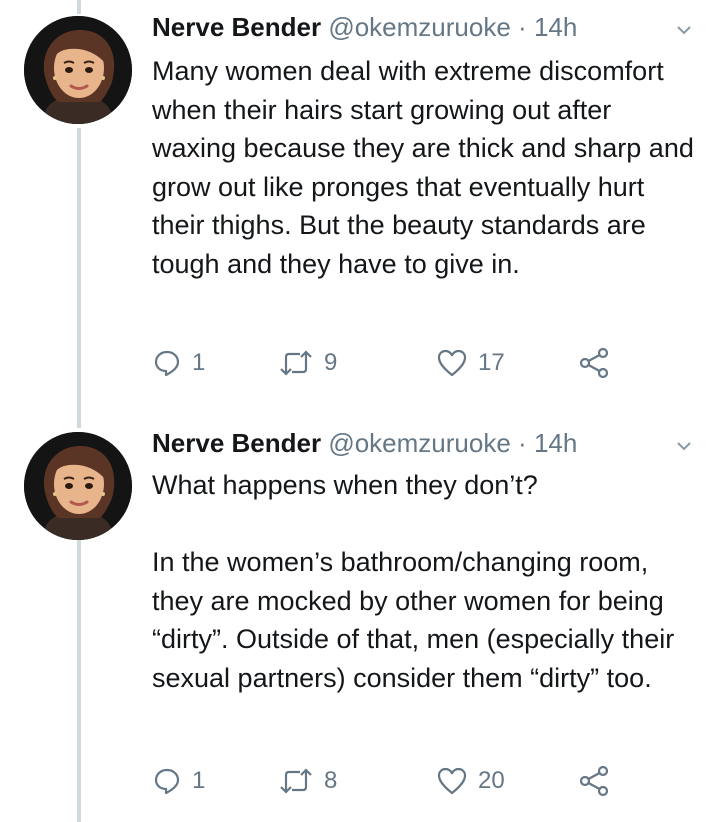 The width and height of the screenshot is (720, 822). I want to click on tweet-paragraph: What happens when they don’t?, so click(345, 485).